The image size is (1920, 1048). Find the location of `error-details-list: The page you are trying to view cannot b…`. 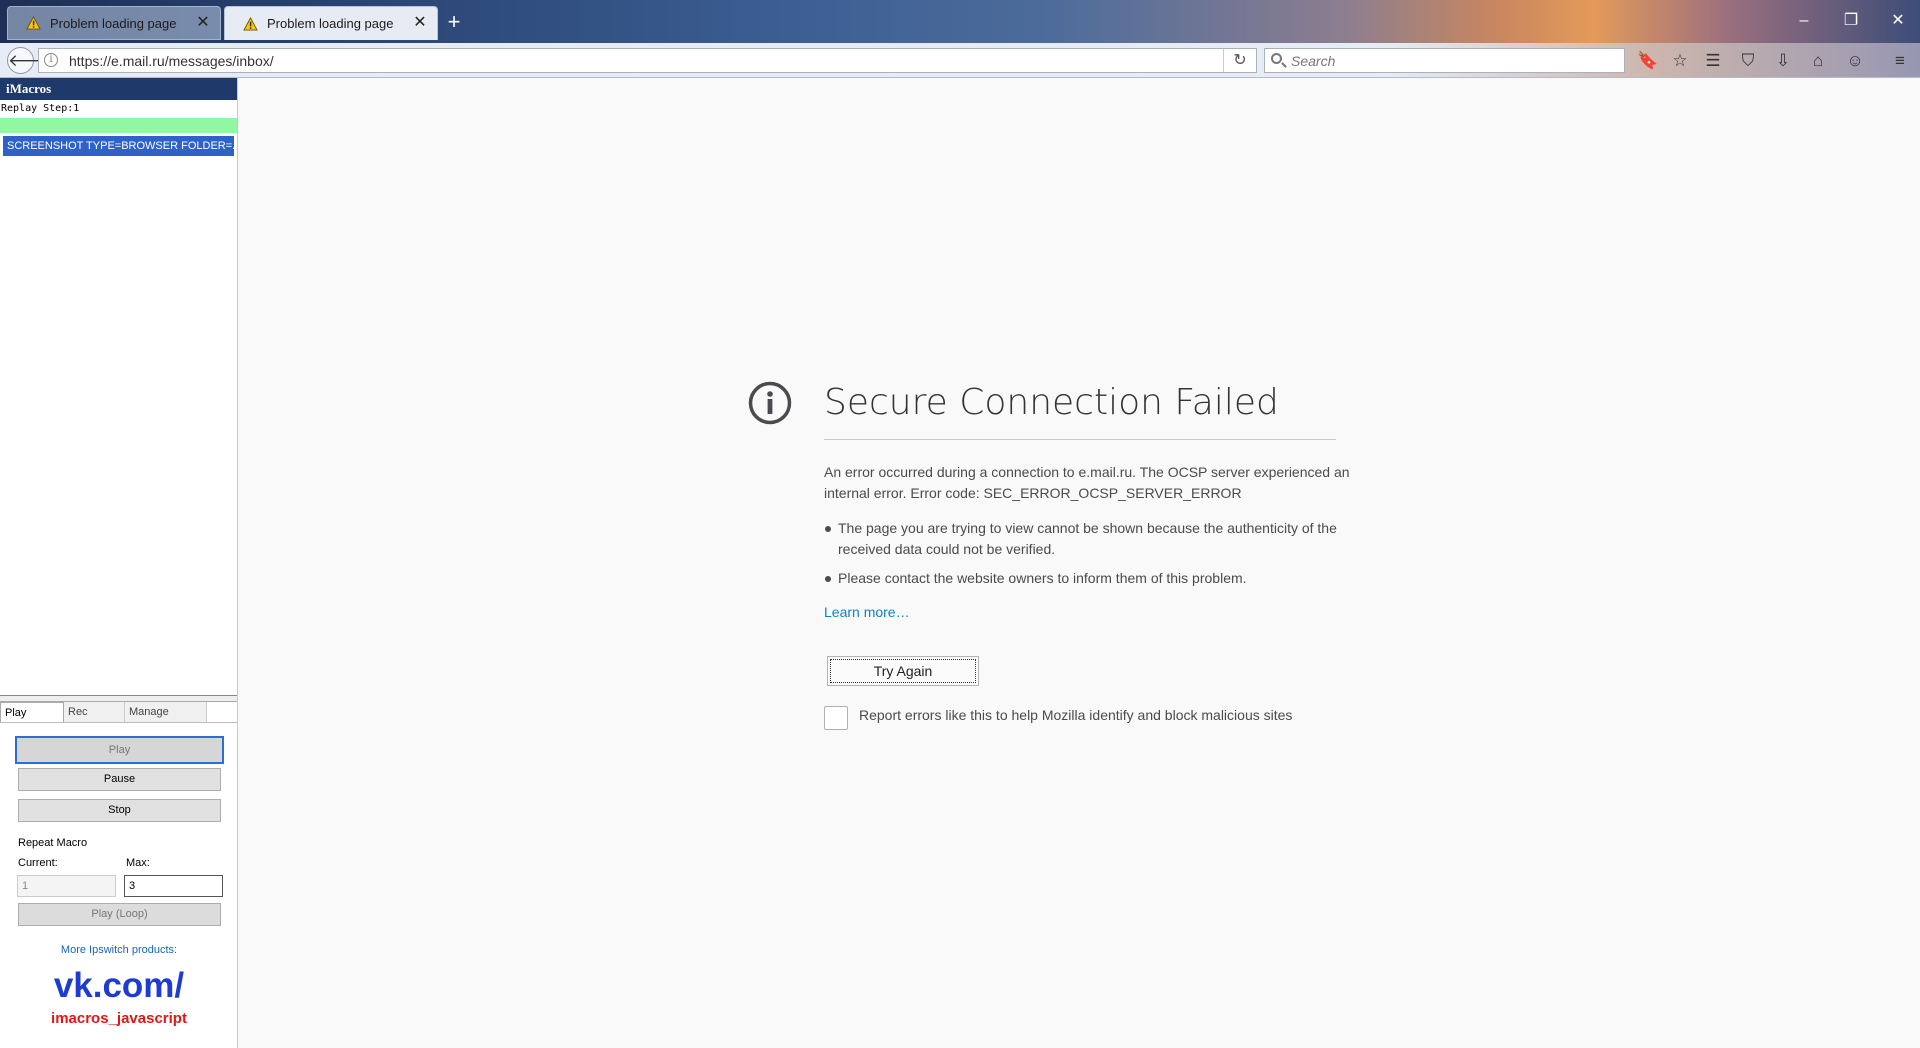

error-details-list: The page you are trying to view cannot b… is located at coordinates (1084, 557).